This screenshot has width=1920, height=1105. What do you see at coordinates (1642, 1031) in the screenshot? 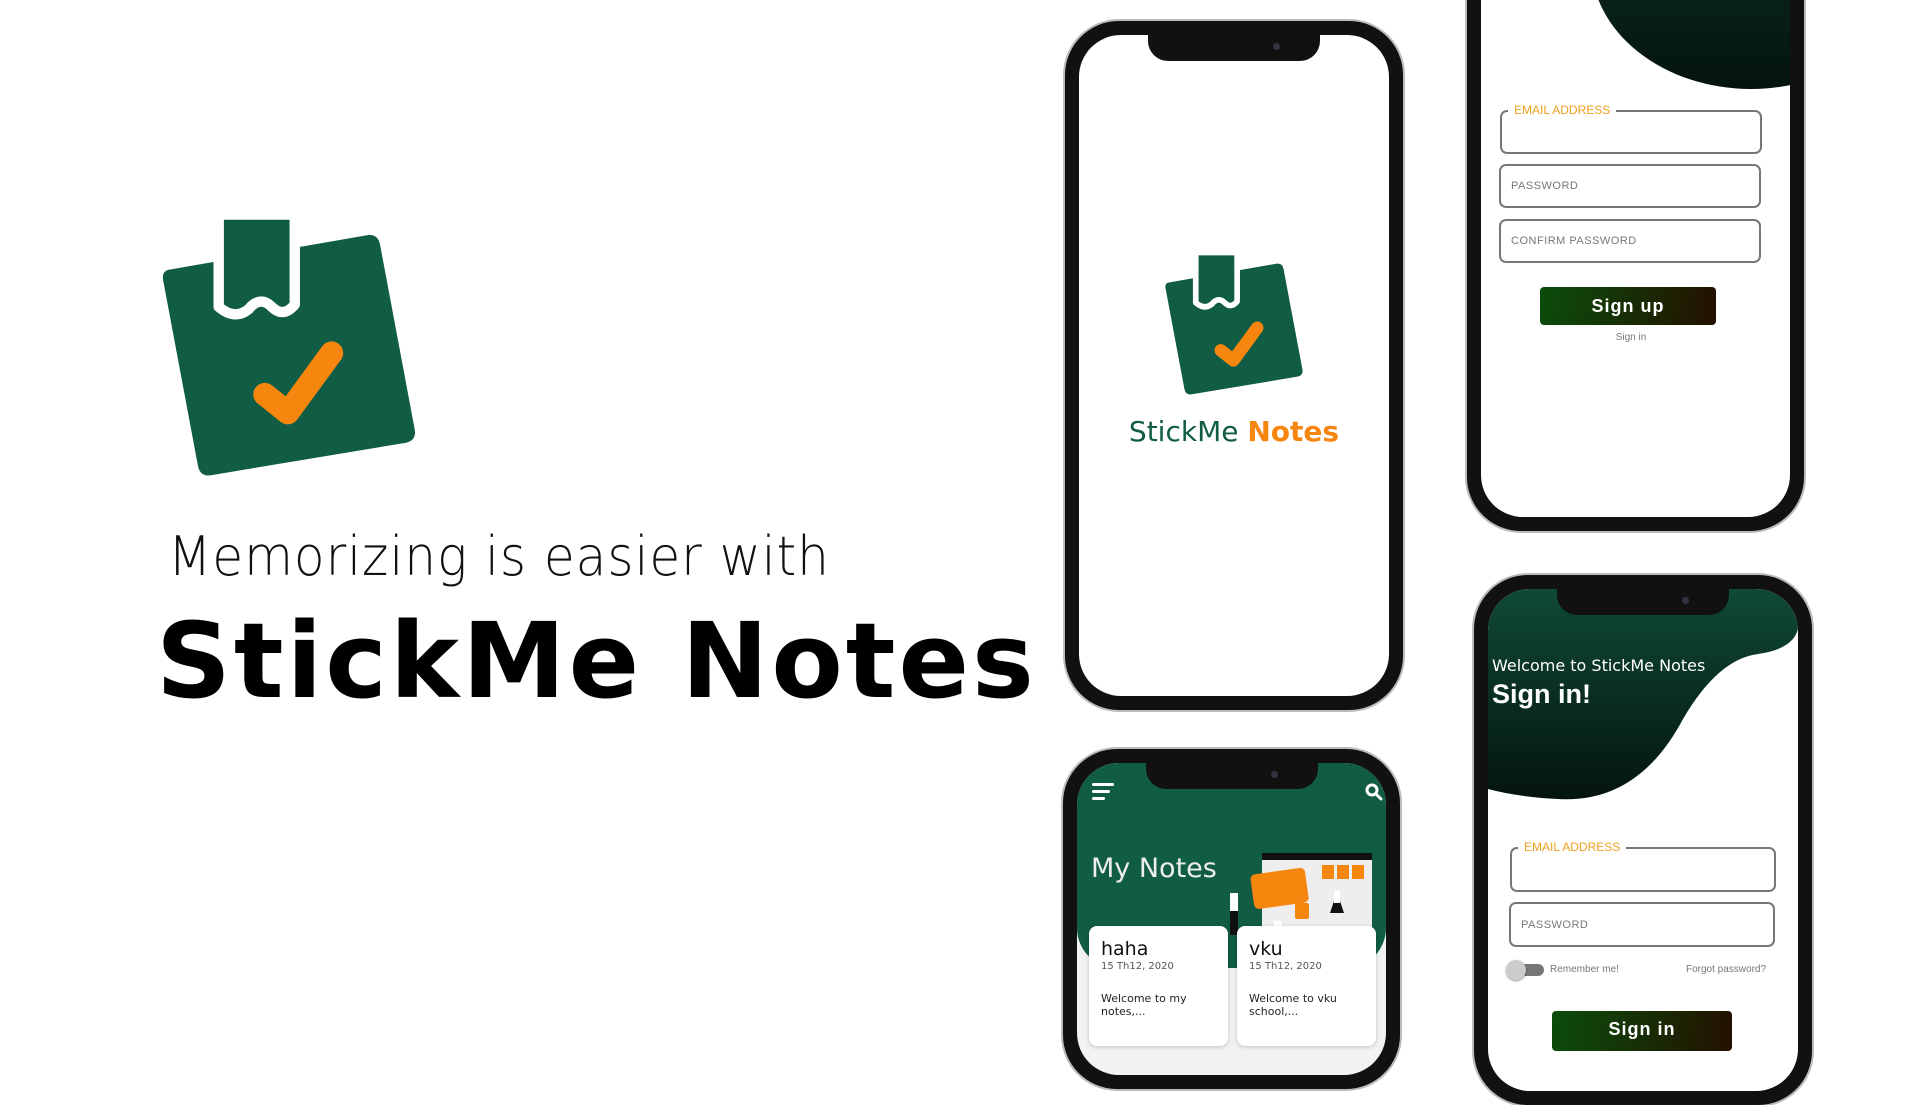
I see `sign-in-button: Sign in` at bounding box center [1642, 1031].